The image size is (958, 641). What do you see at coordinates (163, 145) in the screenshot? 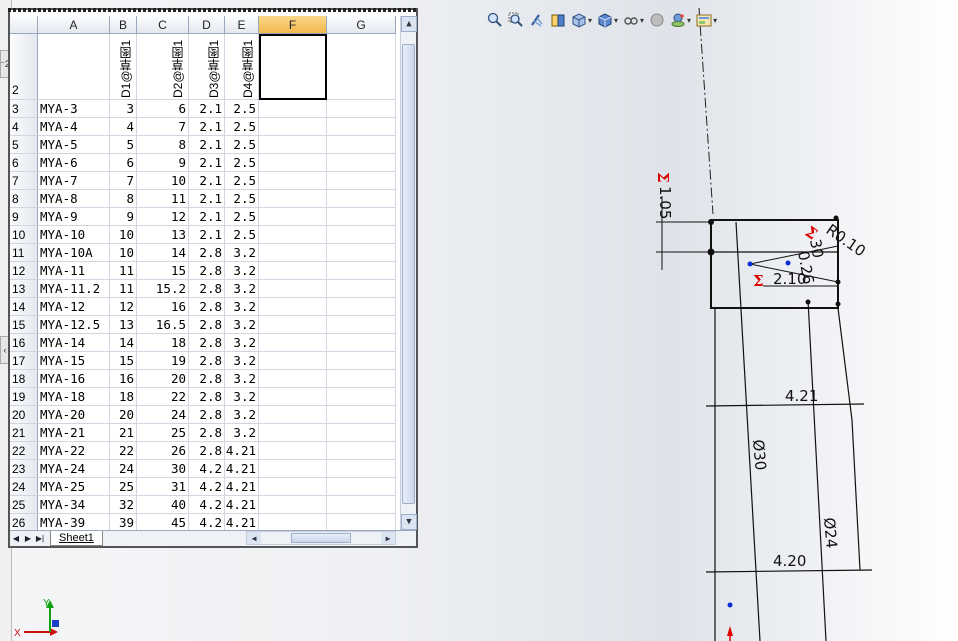
I see `cell-d2: 8` at bounding box center [163, 145].